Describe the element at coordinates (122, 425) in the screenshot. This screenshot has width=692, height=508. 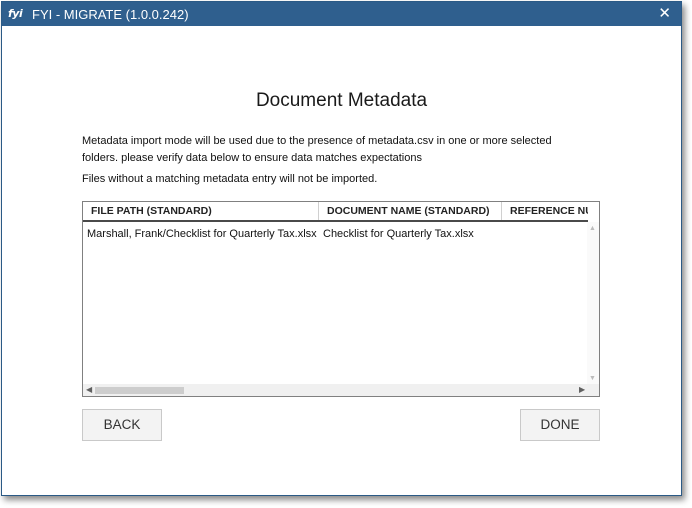
I see `back-button: BACK` at that location.